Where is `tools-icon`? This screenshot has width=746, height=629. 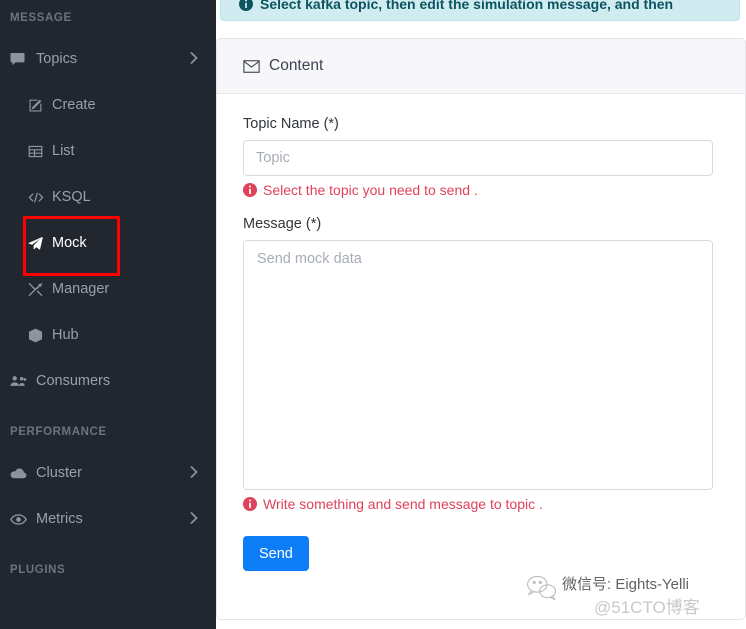
tools-icon is located at coordinates (38, 289).